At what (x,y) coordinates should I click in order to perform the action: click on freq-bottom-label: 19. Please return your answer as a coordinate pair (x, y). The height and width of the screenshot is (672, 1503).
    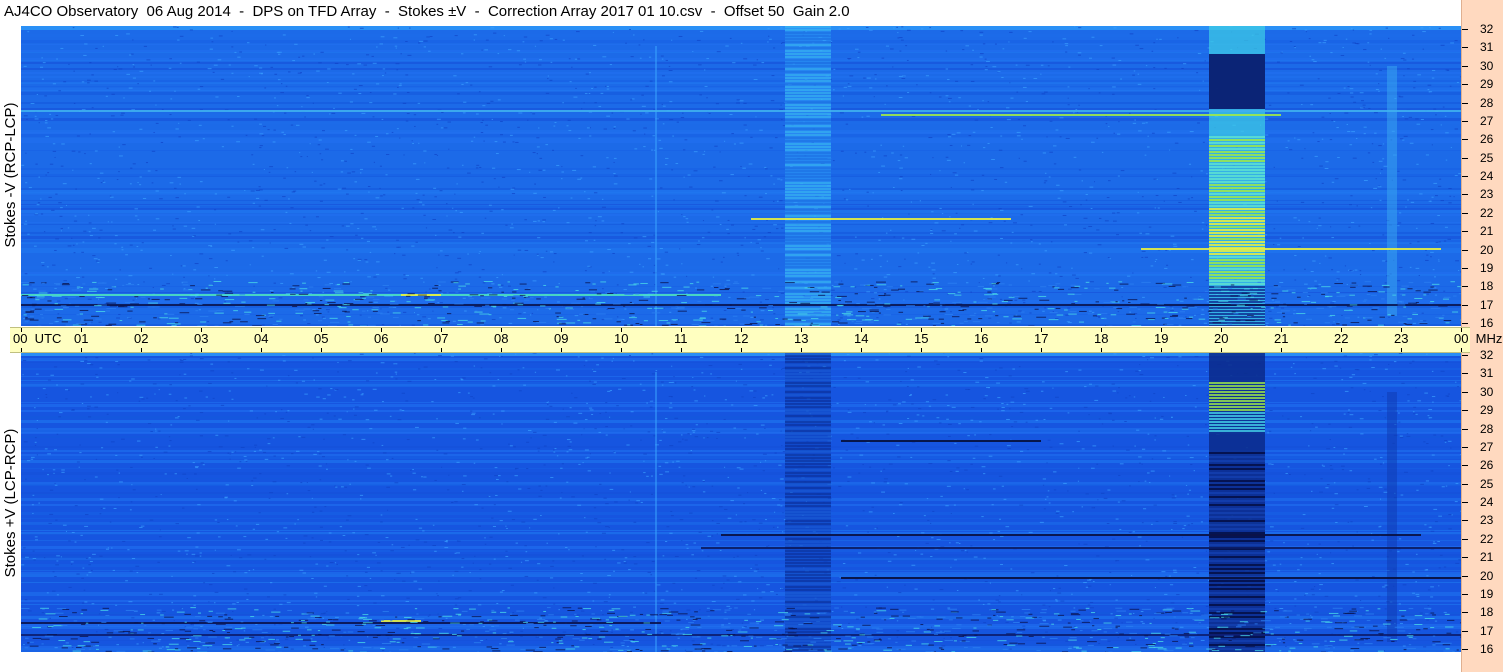
    Looking at the image, I should click on (1487, 593).